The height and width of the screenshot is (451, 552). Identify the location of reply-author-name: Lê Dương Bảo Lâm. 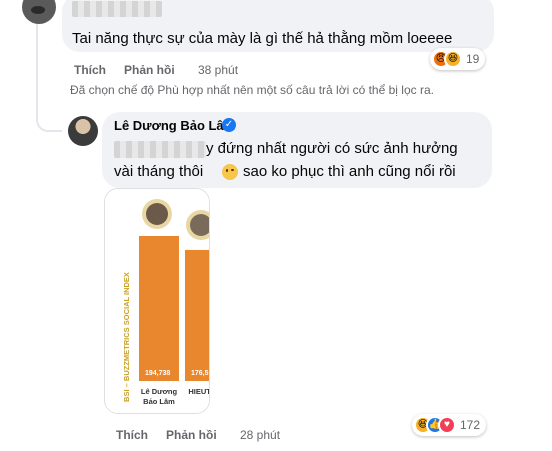
(174, 126).